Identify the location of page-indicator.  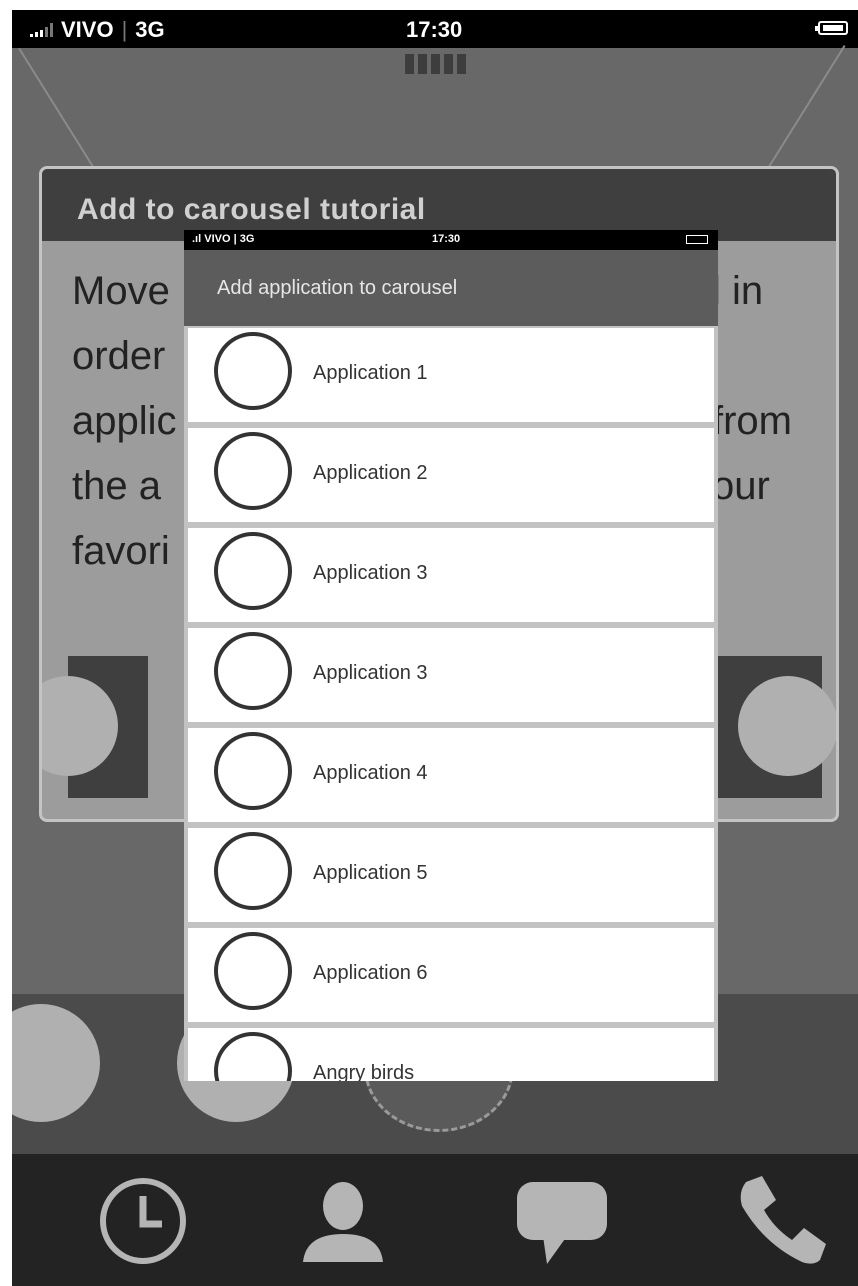
(435, 64).